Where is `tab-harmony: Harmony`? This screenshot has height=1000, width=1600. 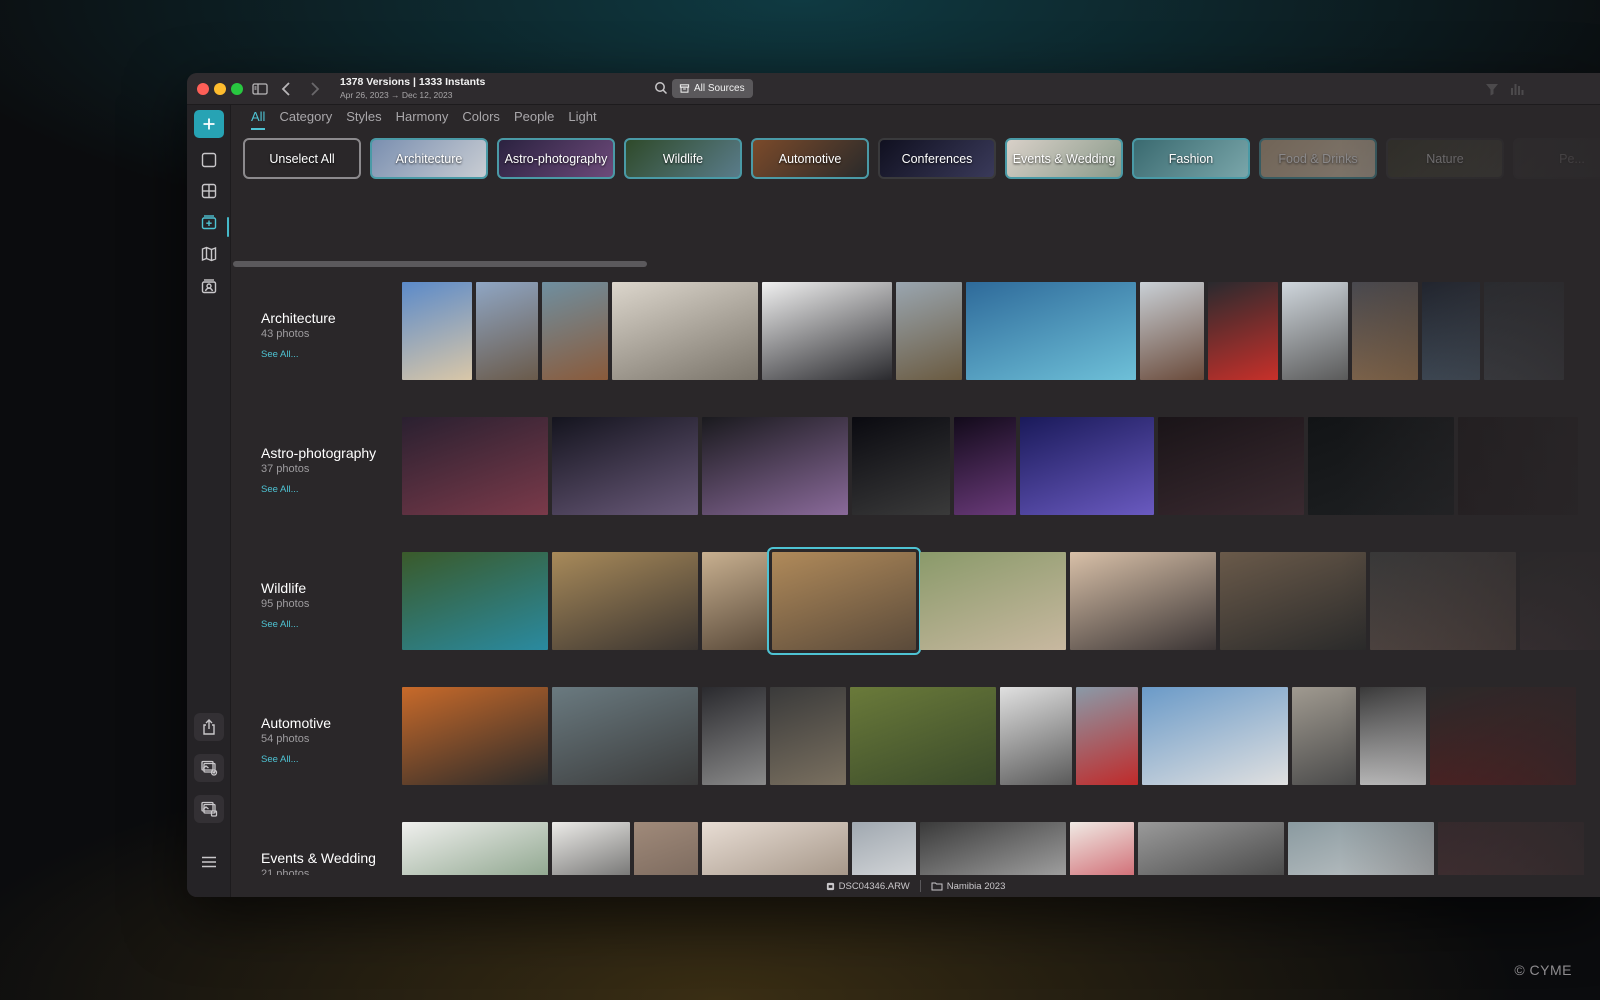 tab-harmony: Harmony is located at coordinates (422, 119).